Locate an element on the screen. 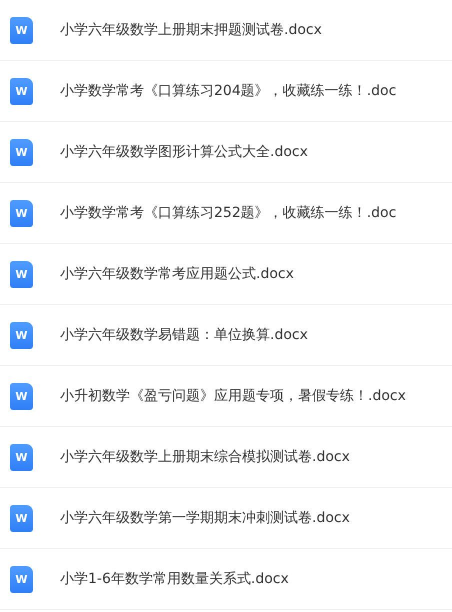 Image resolution: width=452 pixels, height=612 pixels. file-name: 小学数学常考《口算练习252题》，收藏练一练！.doc is located at coordinates (228, 213).